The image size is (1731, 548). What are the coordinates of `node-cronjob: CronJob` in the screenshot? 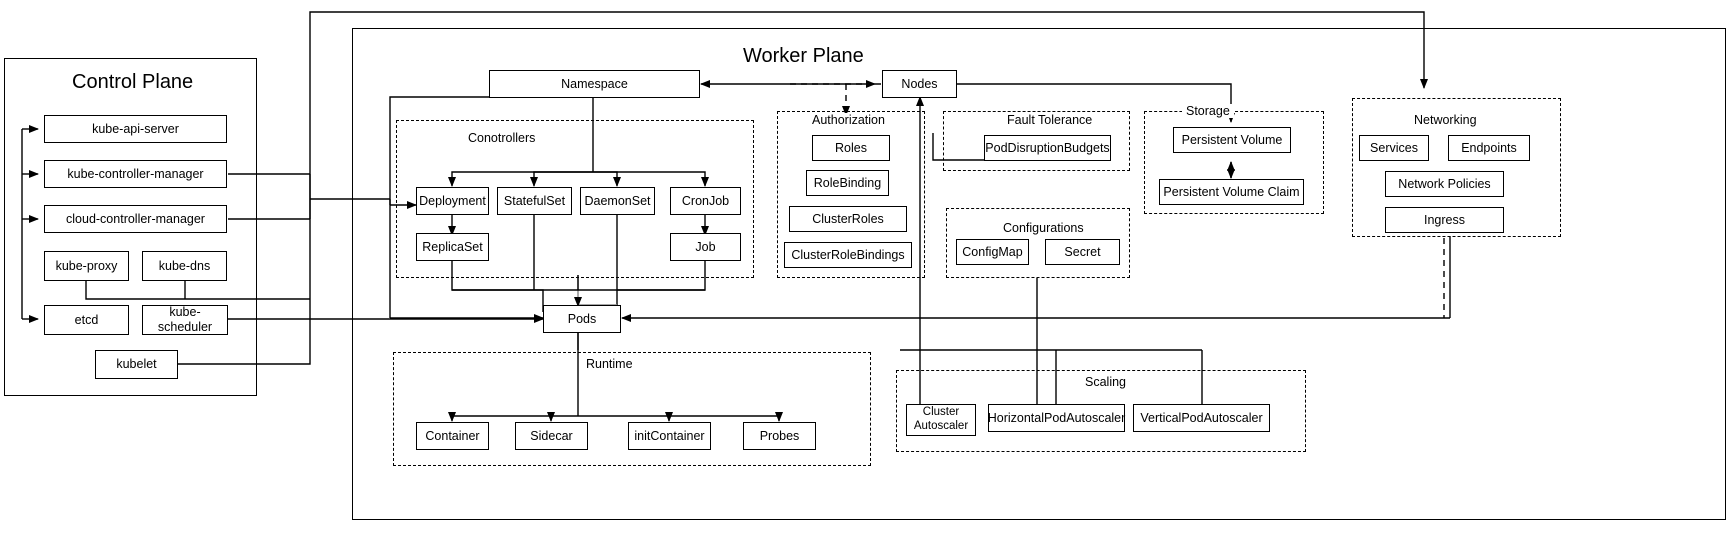 It's located at (705, 201).